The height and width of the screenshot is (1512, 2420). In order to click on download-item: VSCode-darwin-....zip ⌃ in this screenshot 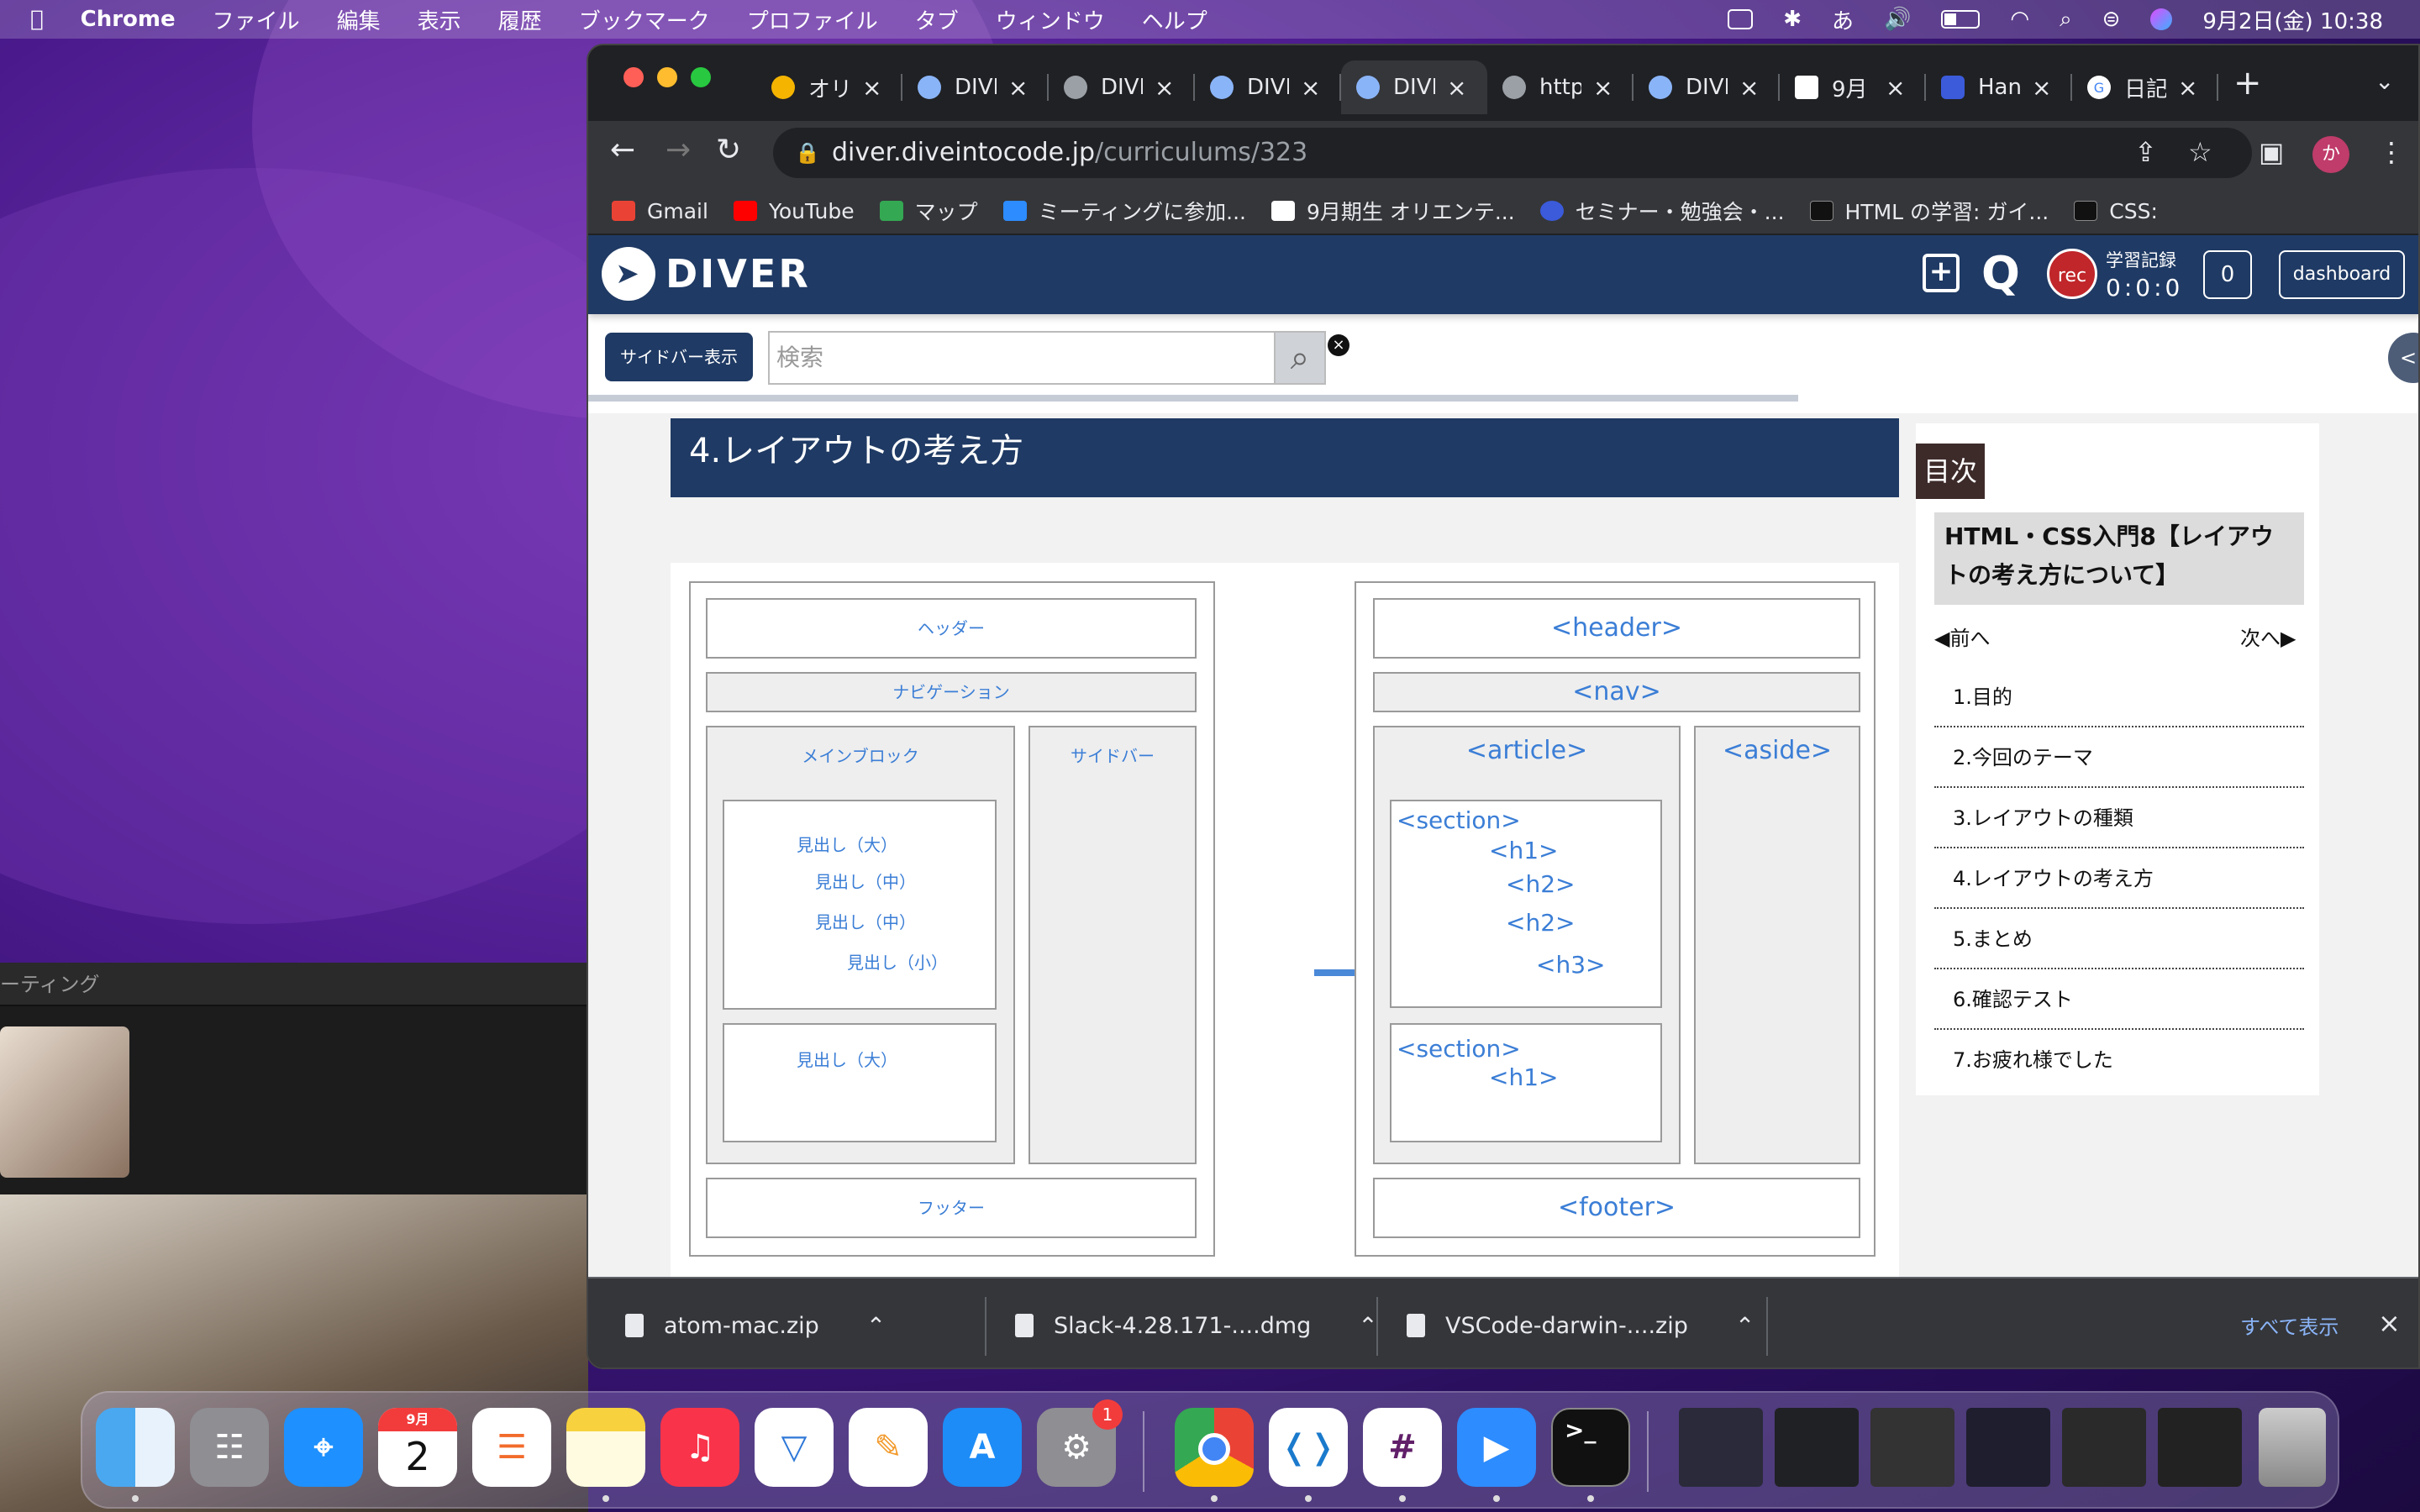, I will do `click(1580, 1323)`.